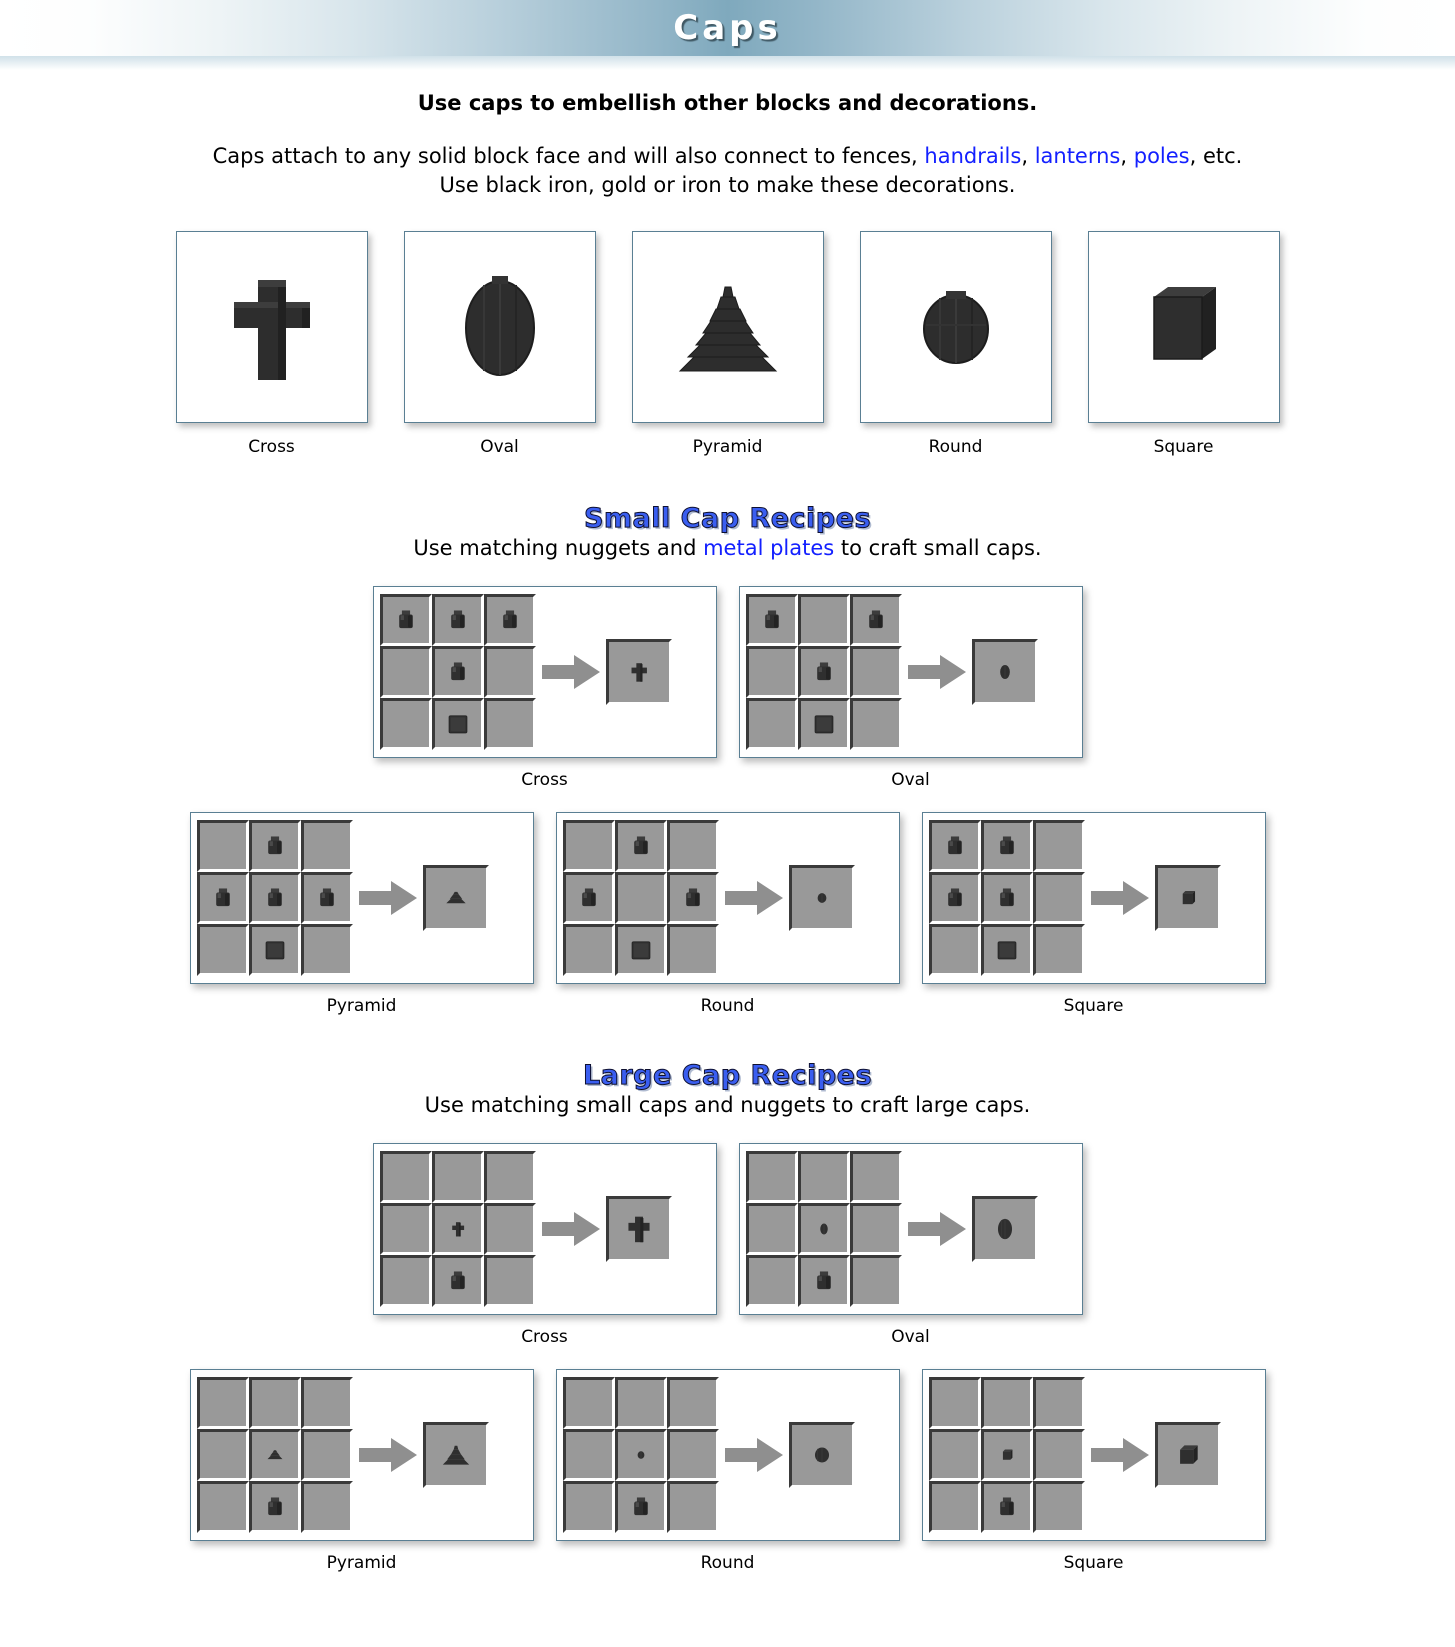 The width and height of the screenshot is (1455, 1647). What do you see at coordinates (1162, 156) in the screenshot?
I see `link-poles: poles` at bounding box center [1162, 156].